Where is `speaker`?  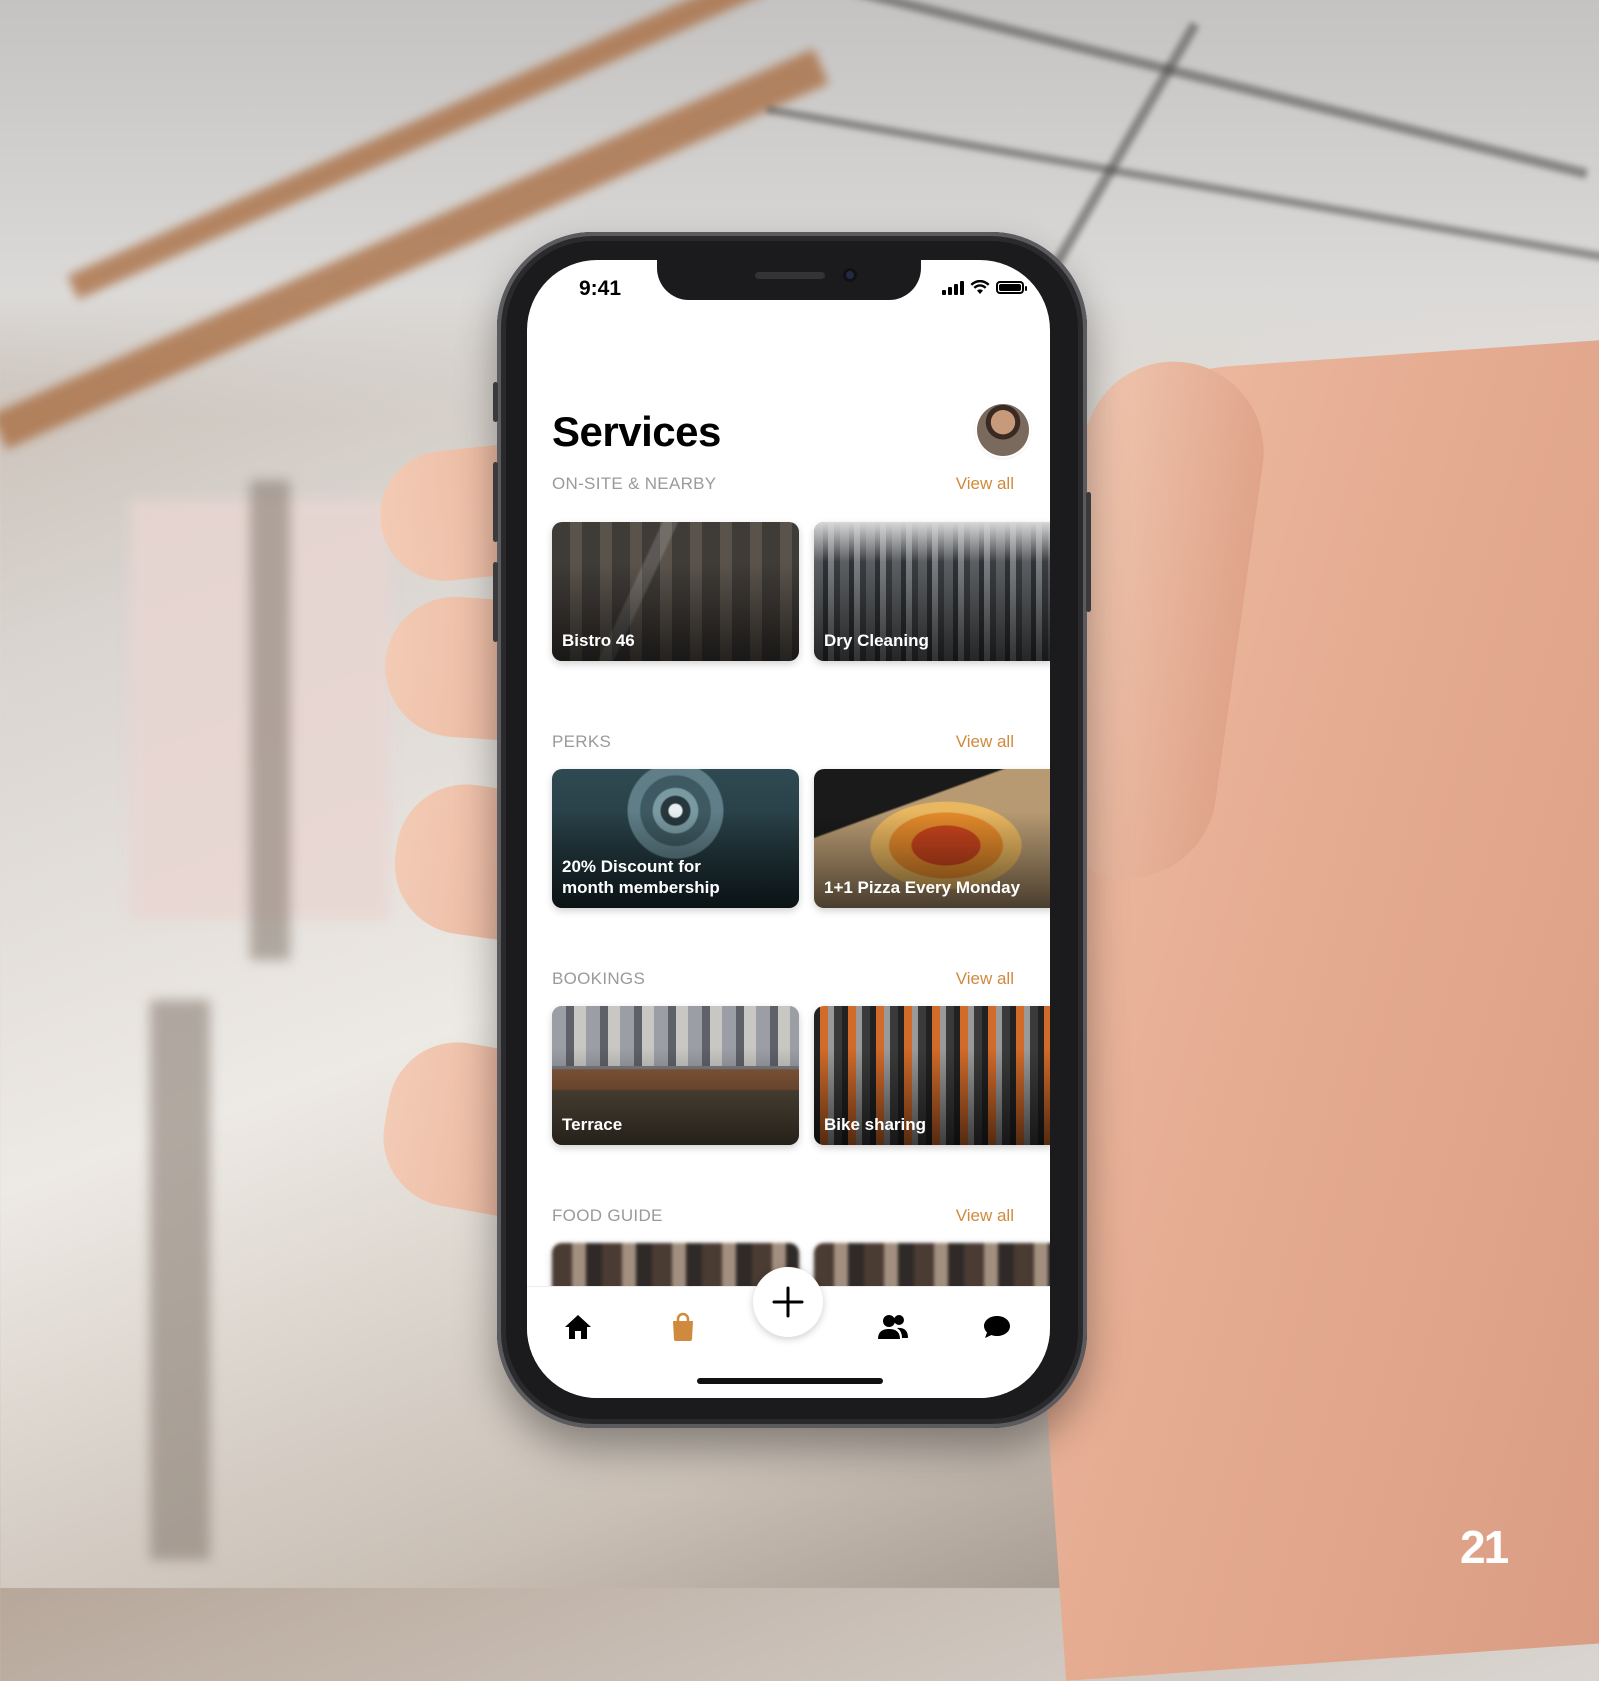
speaker is located at coordinates (790, 275).